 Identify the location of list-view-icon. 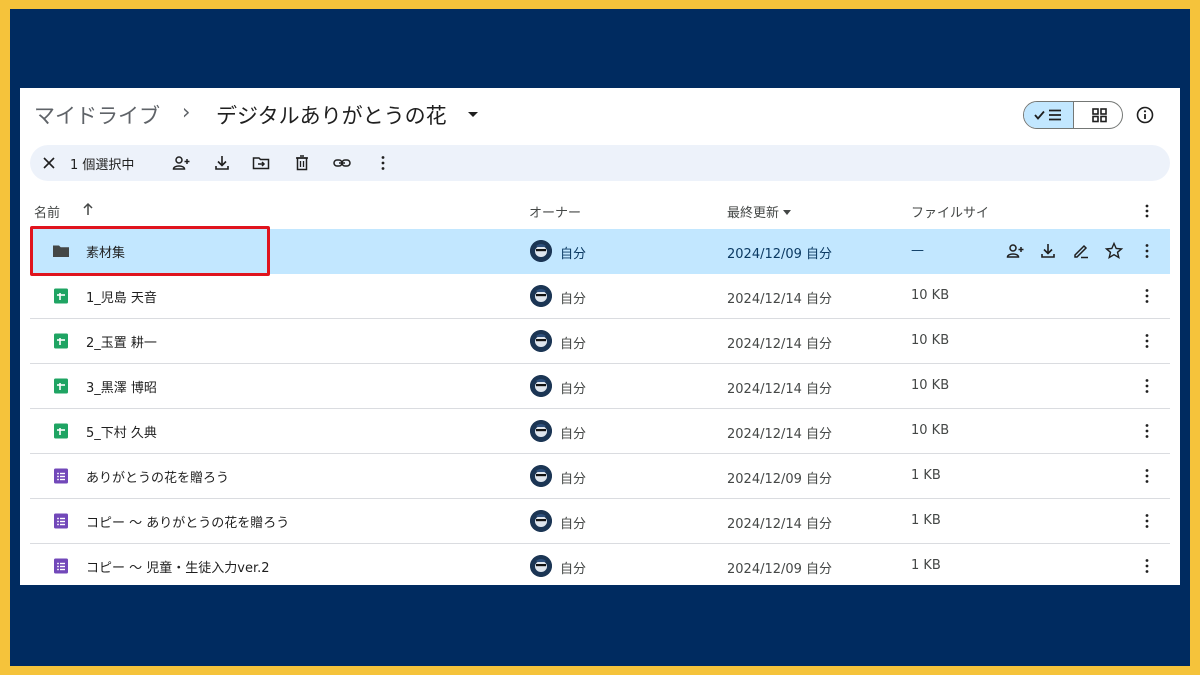
(1047, 115).